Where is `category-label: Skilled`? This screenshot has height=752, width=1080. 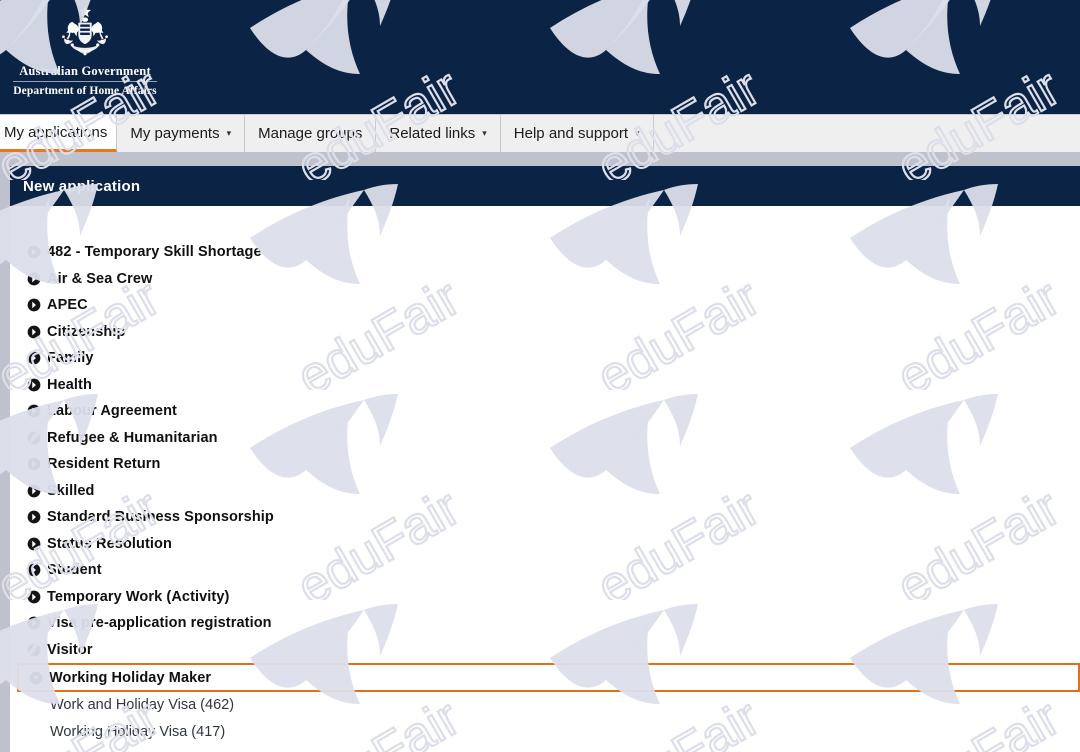 category-label: Skilled is located at coordinates (71, 490).